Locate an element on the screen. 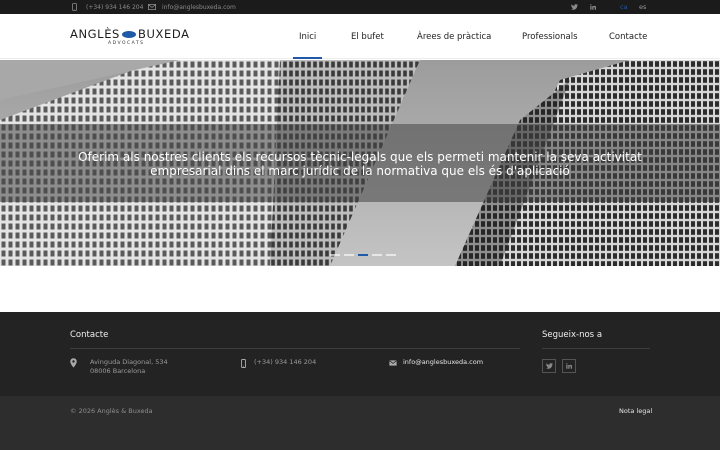 The height and width of the screenshot is (450, 720). nav-arees-practica: Àrees de pràctica is located at coordinates (454, 36).